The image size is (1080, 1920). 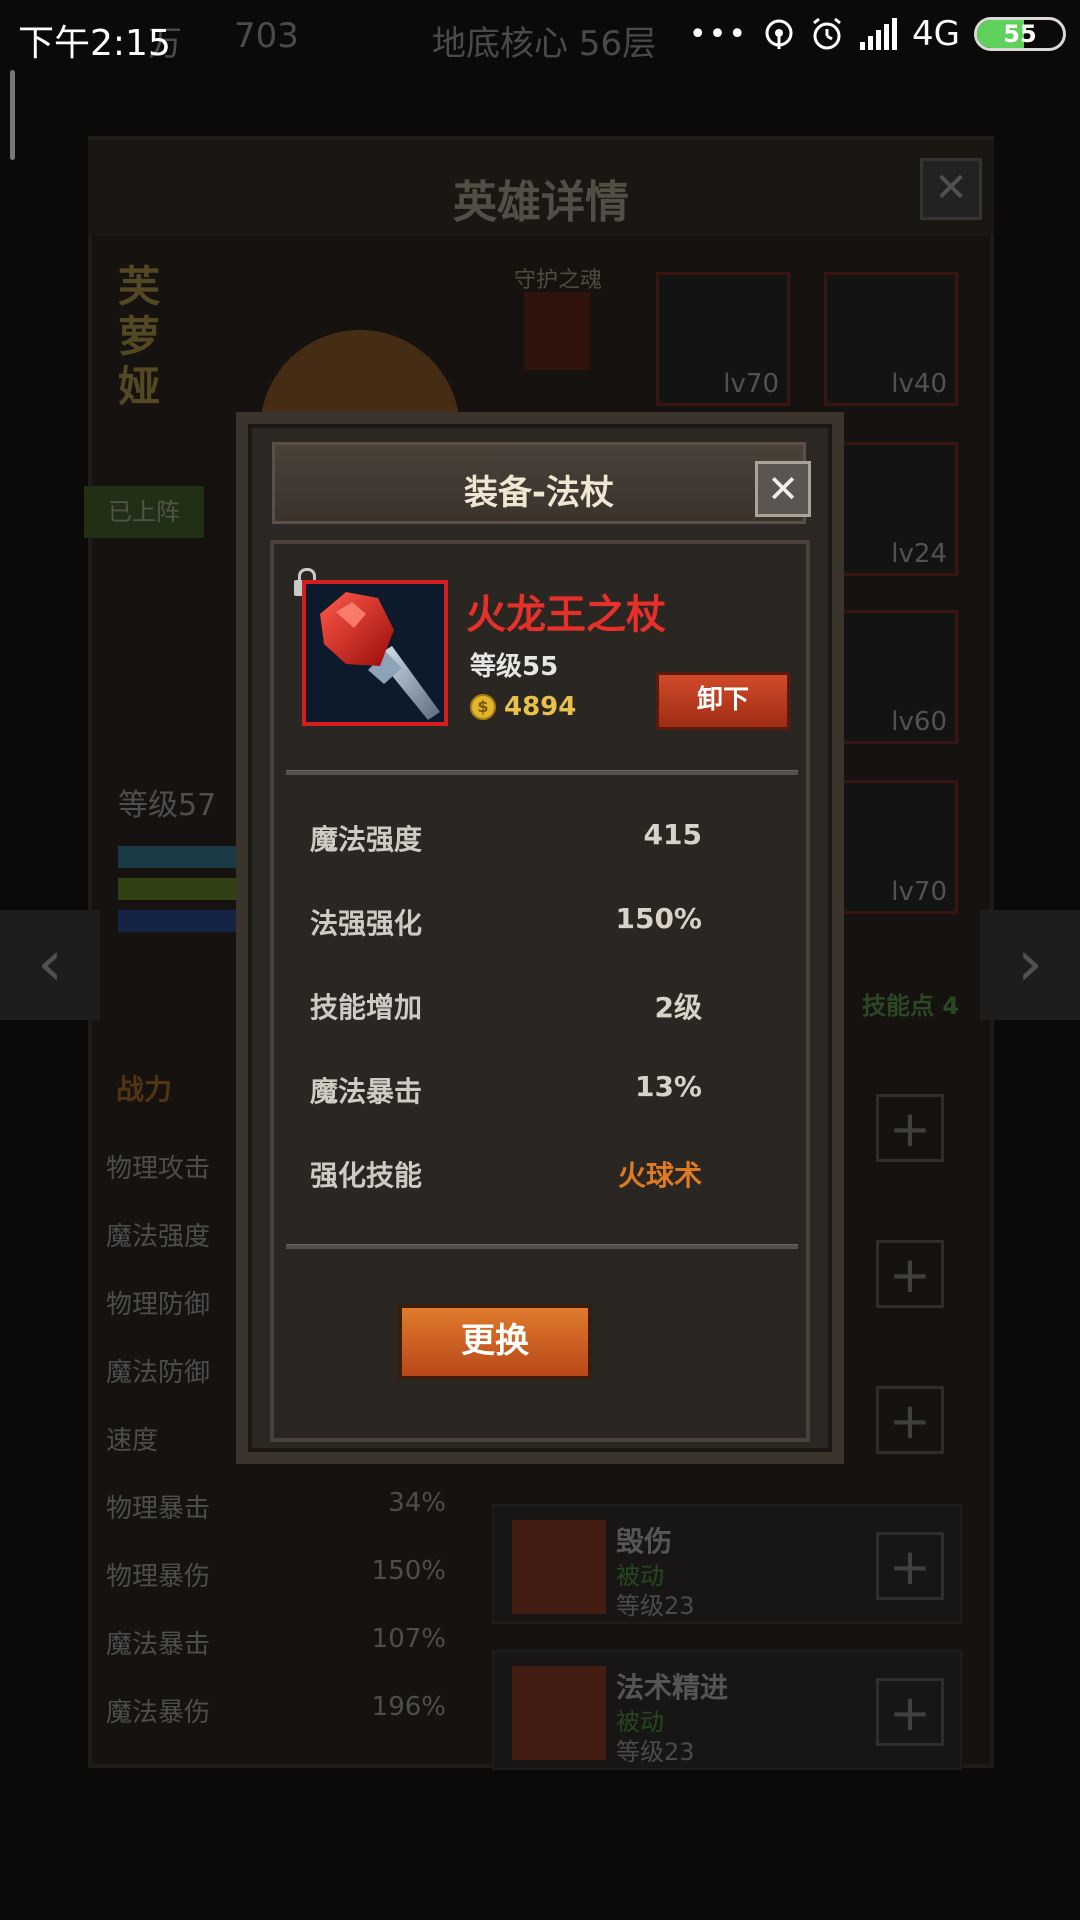 I want to click on deployed-badge: 已上阵, so click(x=144, y=512).